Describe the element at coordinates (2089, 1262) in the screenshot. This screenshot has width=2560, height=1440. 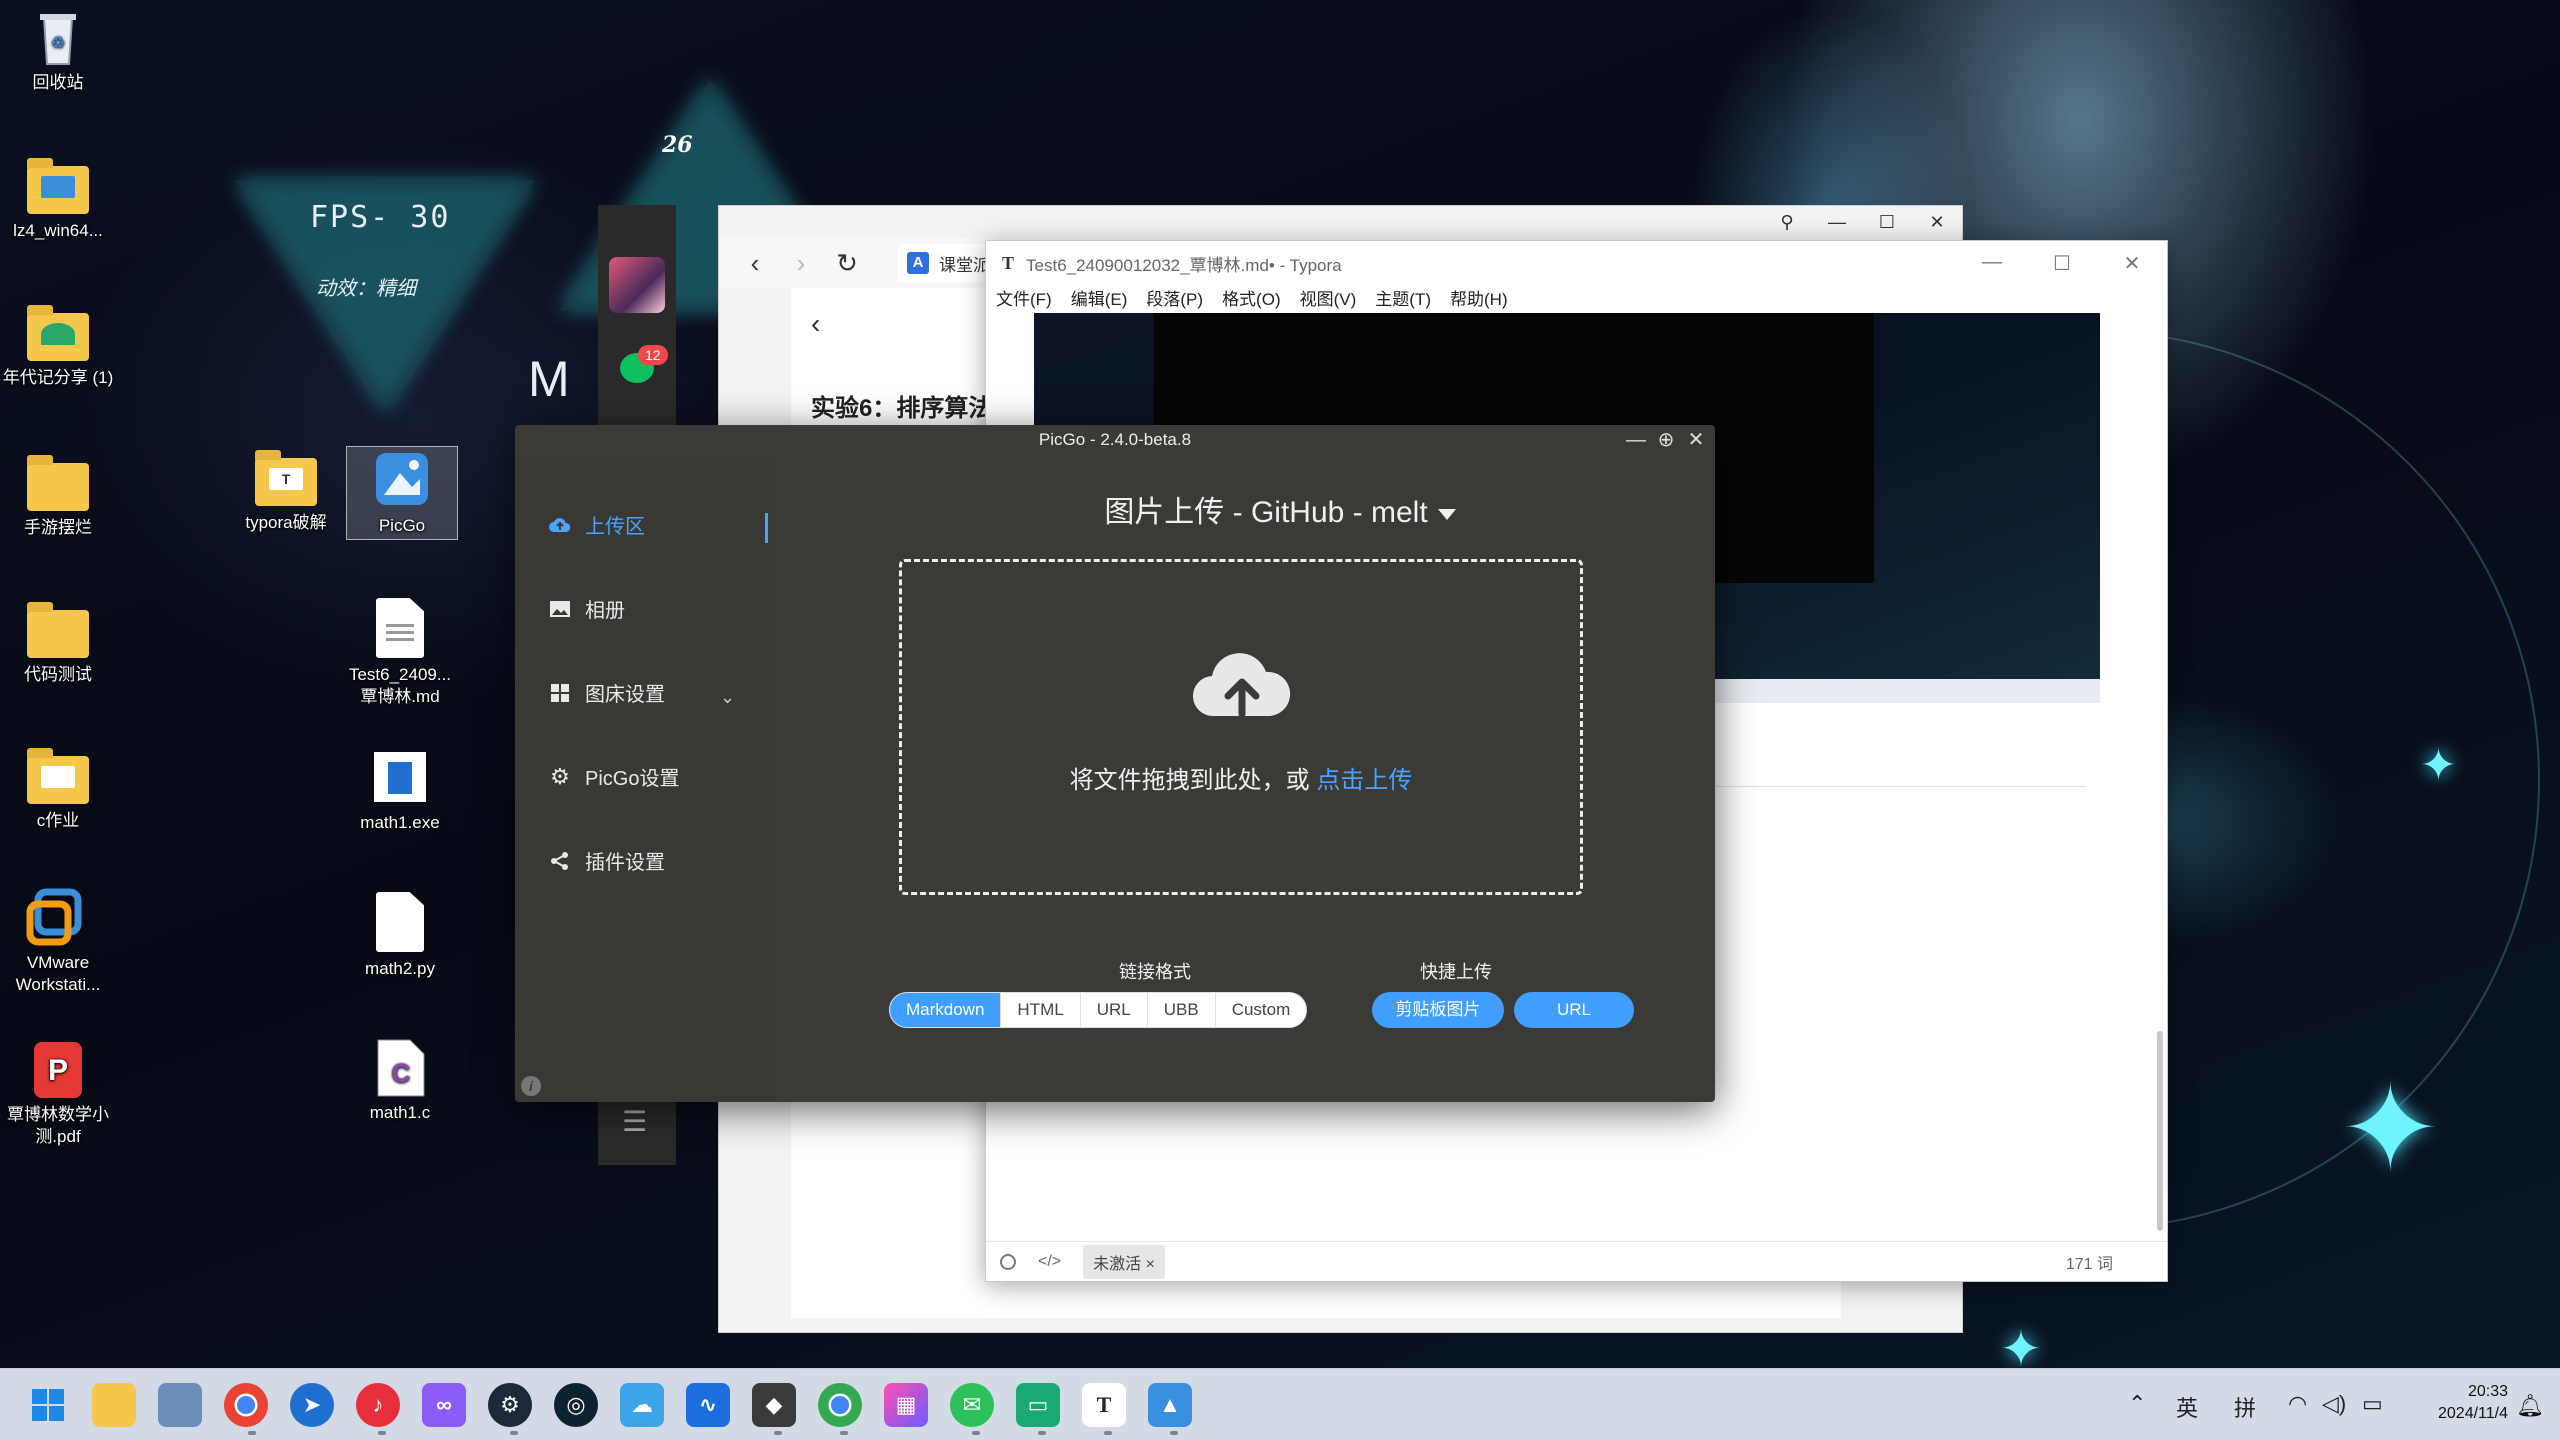
I see `word-count: 171 词` at that location.